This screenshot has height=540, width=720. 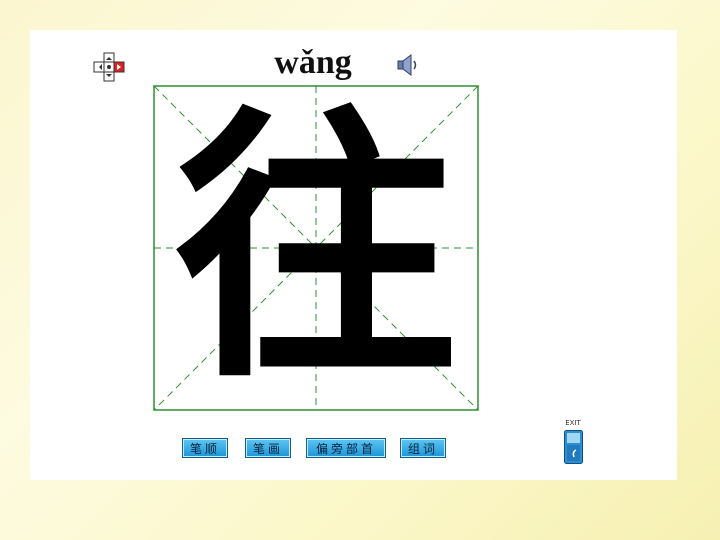 What do you see at coordinates (573, 423) in the screenshot?
I see `exit-label: EXIT` at bounding box center [573, 423].